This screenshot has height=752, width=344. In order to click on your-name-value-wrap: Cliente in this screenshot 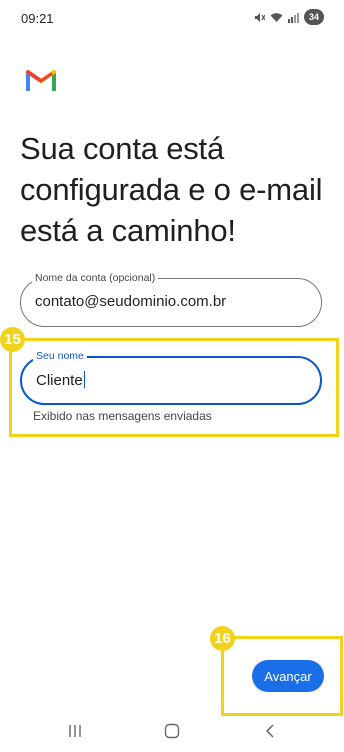, I will do `click(61, 380)`.